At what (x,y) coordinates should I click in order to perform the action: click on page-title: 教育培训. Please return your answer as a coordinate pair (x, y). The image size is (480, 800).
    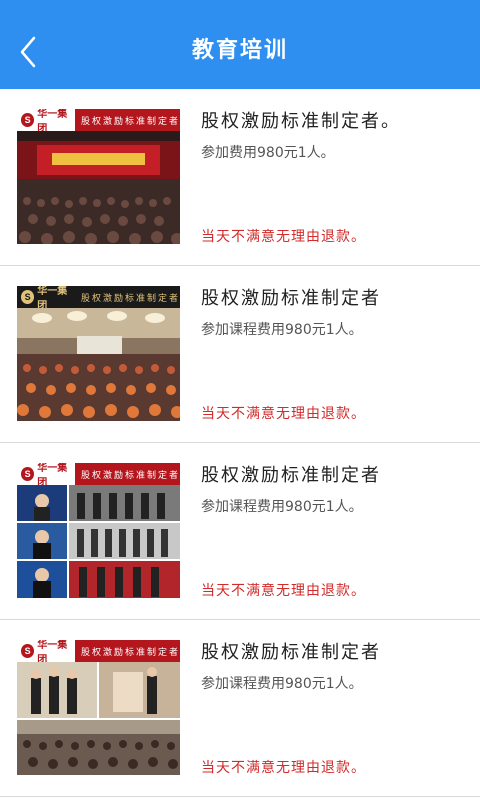
    Looking at the image, I should click on (239, 50).